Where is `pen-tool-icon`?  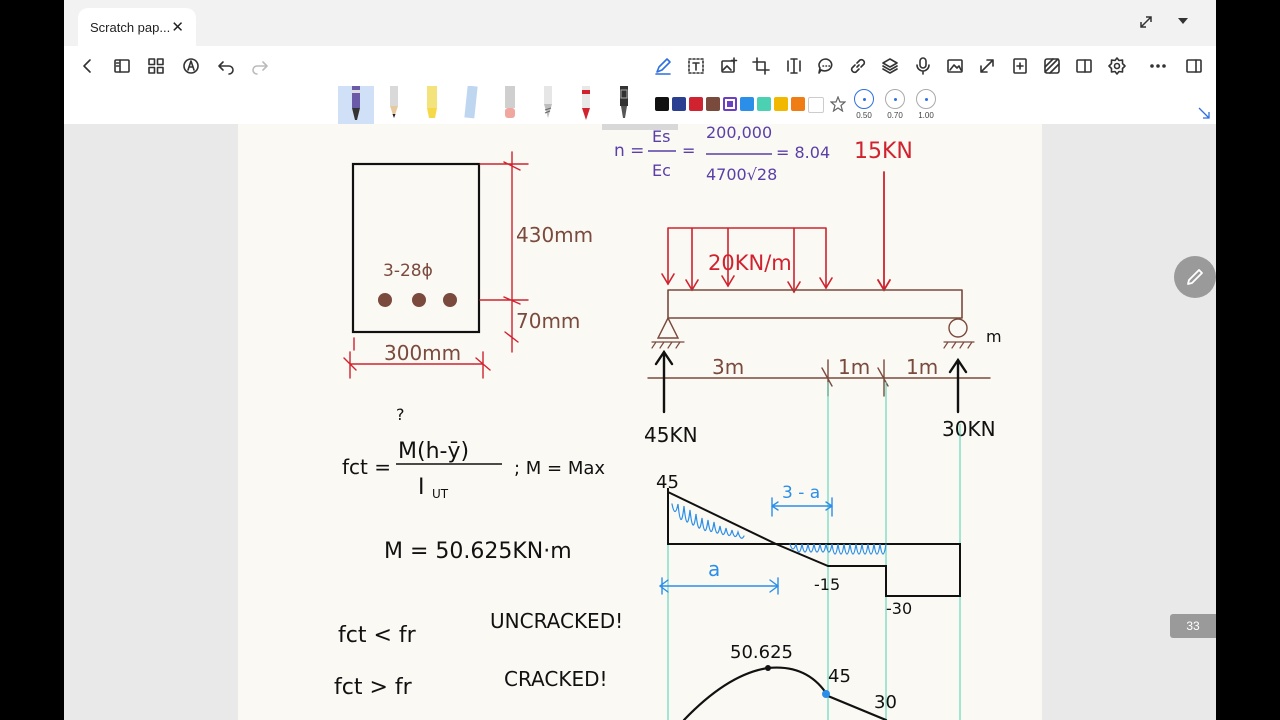
pen-tool-icon is located at coordinates (663, 66).